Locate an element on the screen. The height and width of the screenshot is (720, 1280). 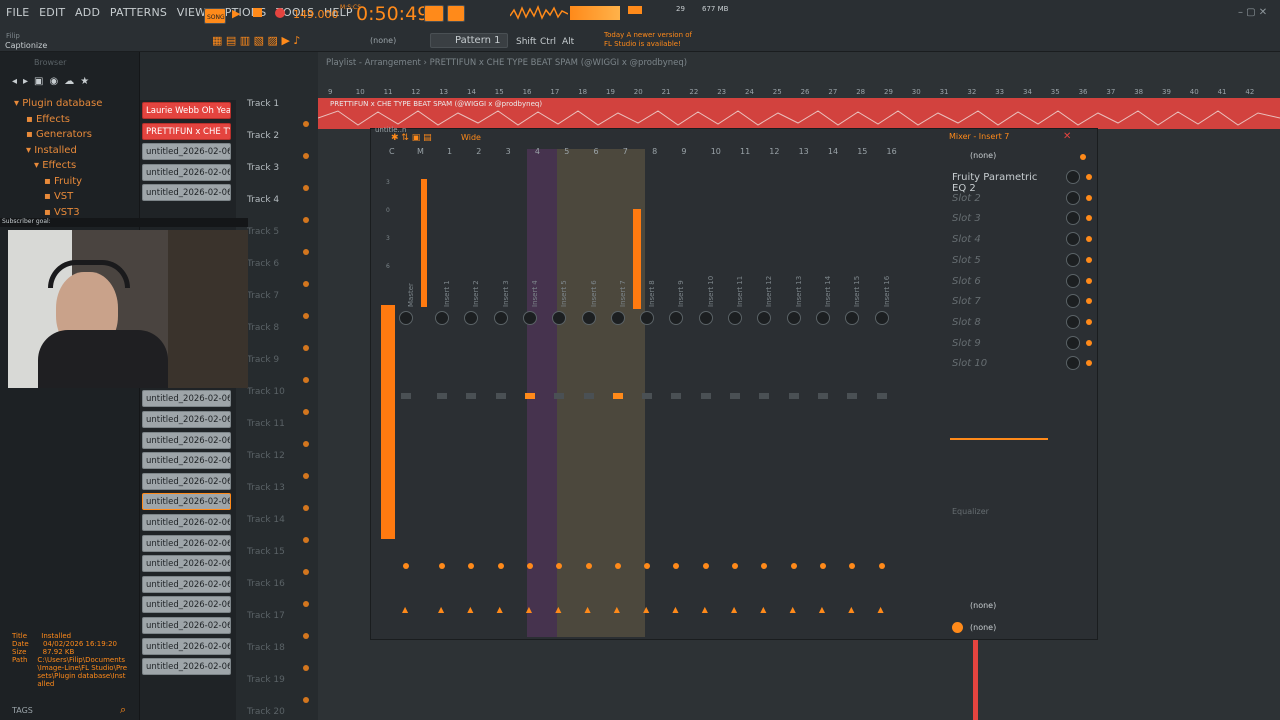
mixer-strip-number: 1 is located at coordinates (449, 151).